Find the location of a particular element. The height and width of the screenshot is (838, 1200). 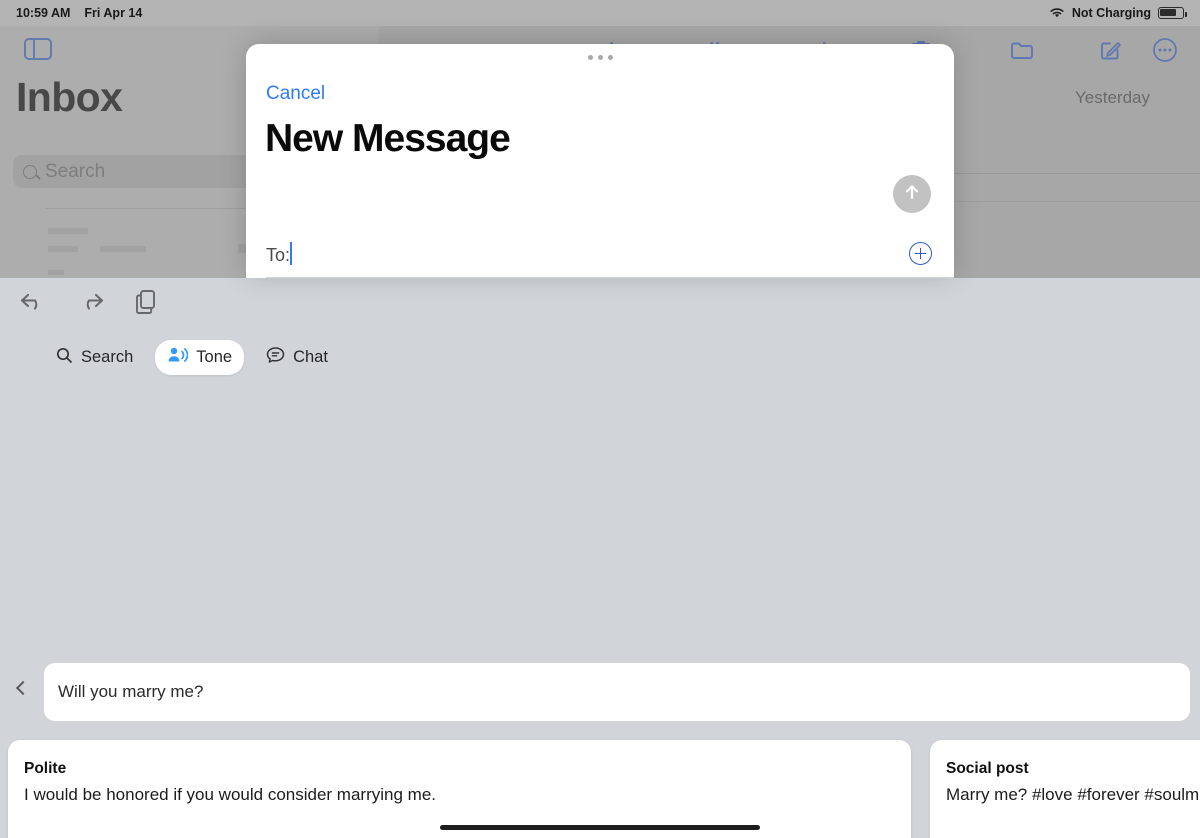

wifi-icon is located at coordinates (1057, 13).